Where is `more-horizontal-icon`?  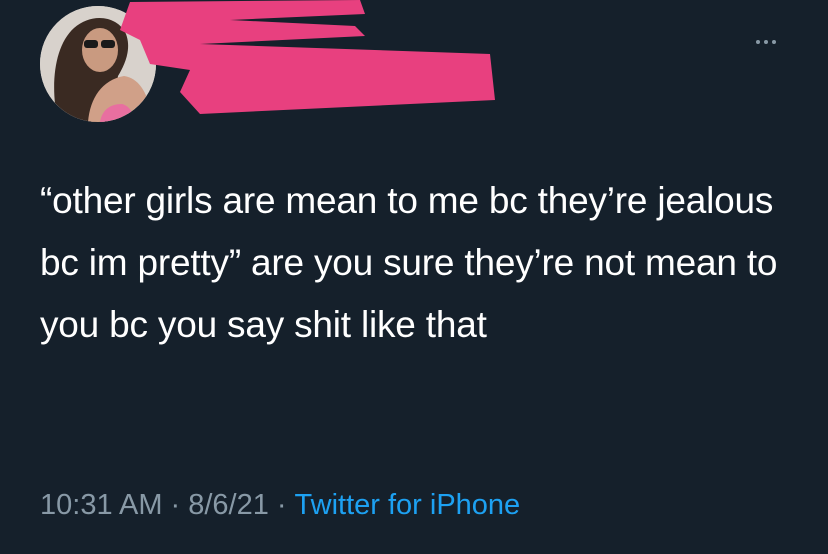 more-horizontal-icon is located at coordinates (766, 42).